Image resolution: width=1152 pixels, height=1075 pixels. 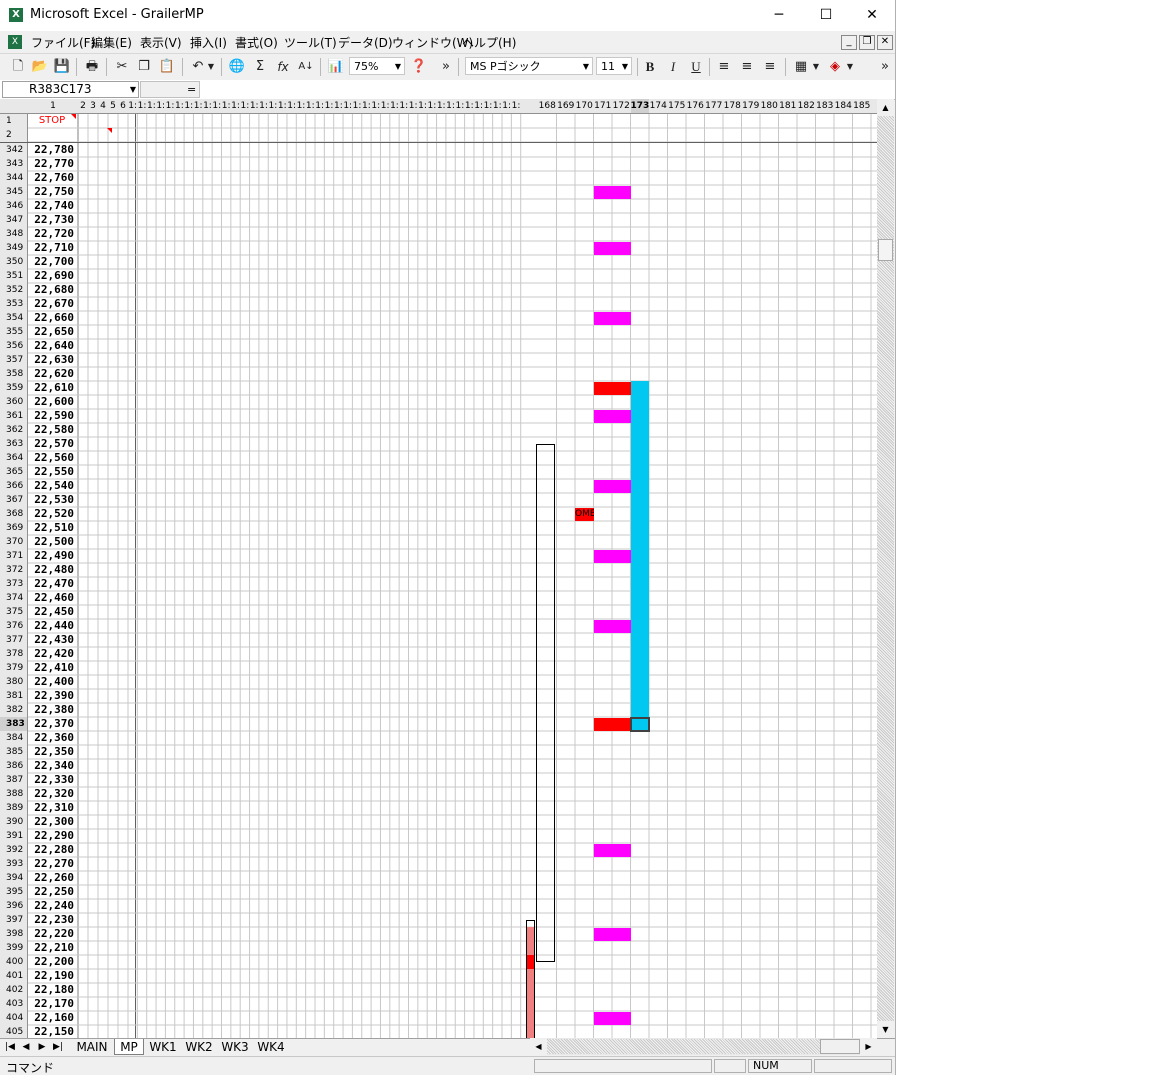 I want to click on price-cell: 22,640, so click(x=52, y=346).